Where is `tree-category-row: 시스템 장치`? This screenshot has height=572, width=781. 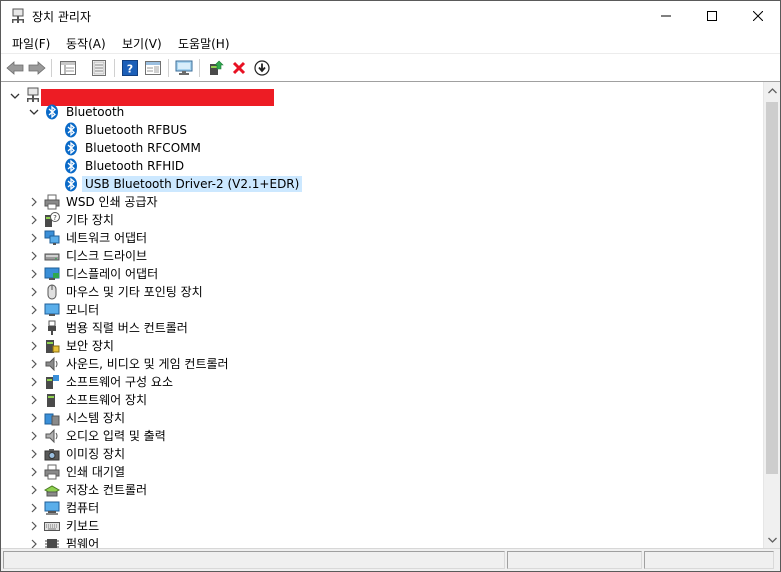 tree-category-row: 시스템 장치 is located at coordinates (381, 418).